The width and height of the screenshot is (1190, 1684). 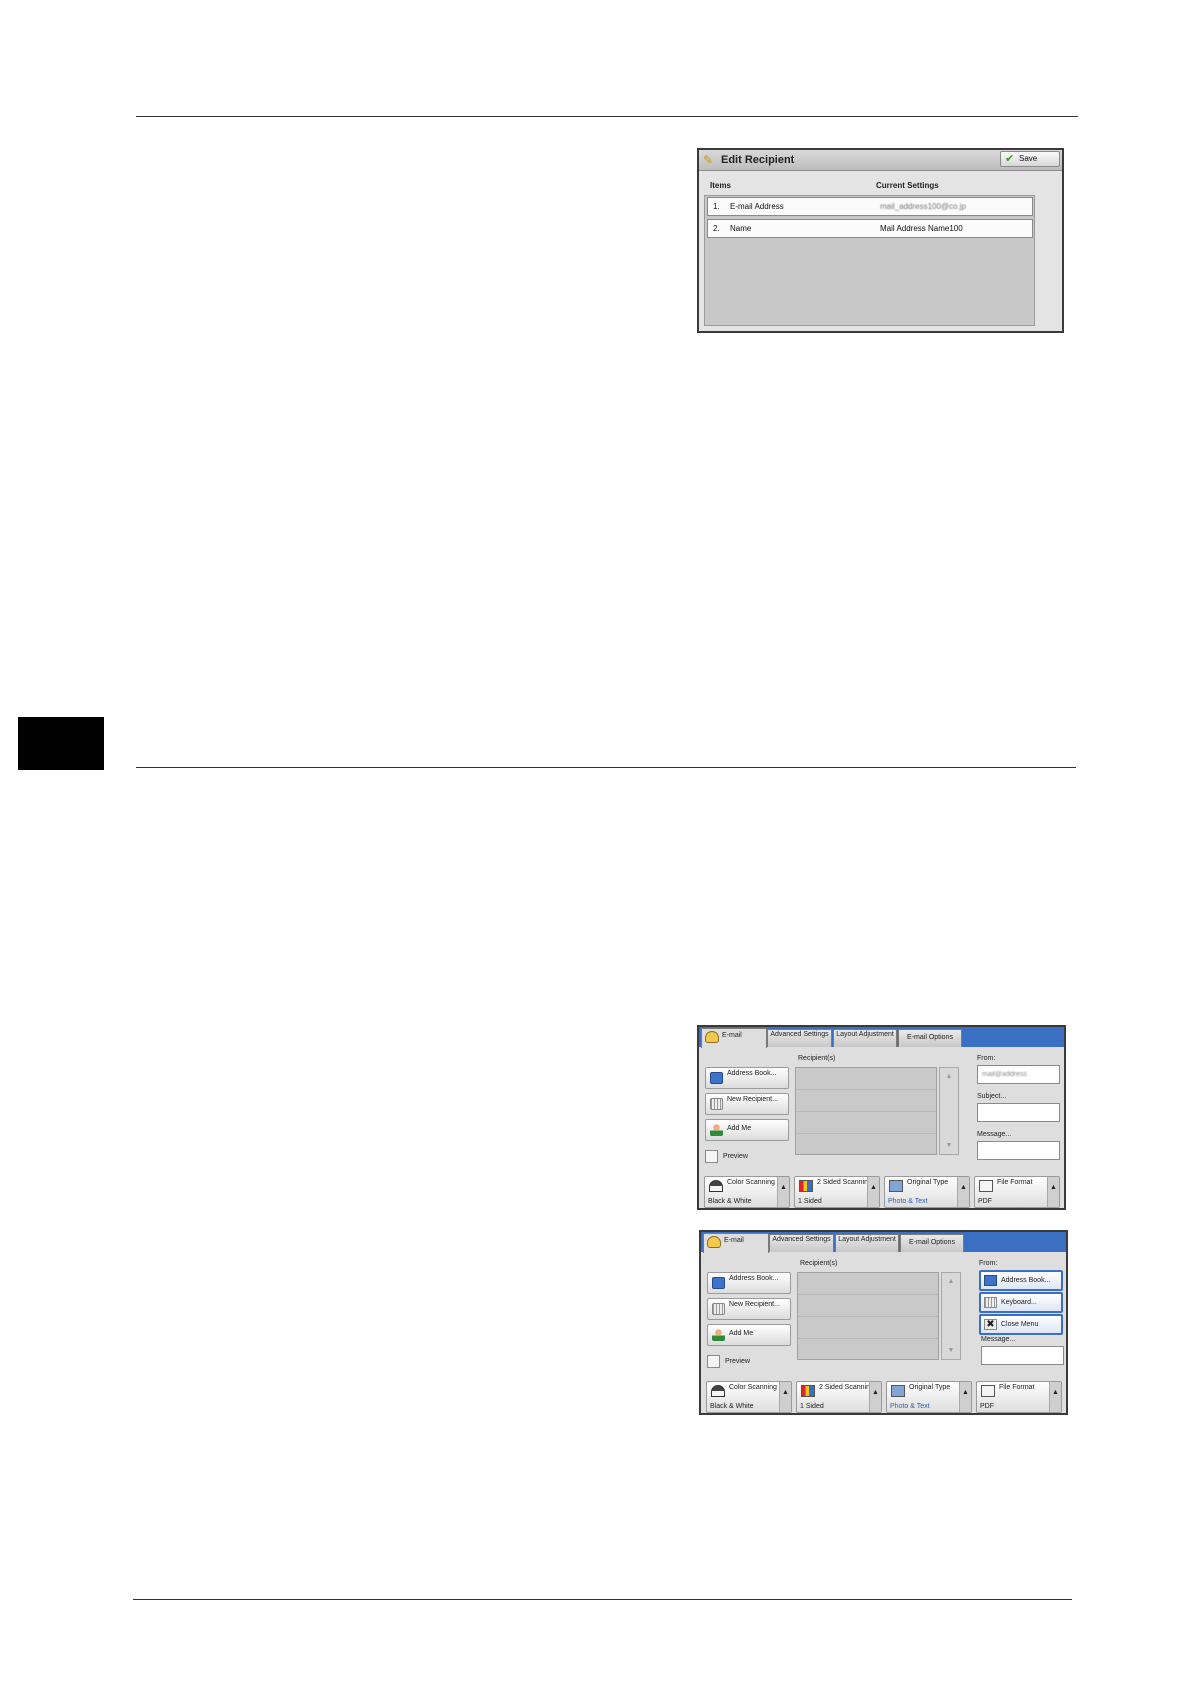 I want to click on footer-rule, so click(x=602, y=1599).